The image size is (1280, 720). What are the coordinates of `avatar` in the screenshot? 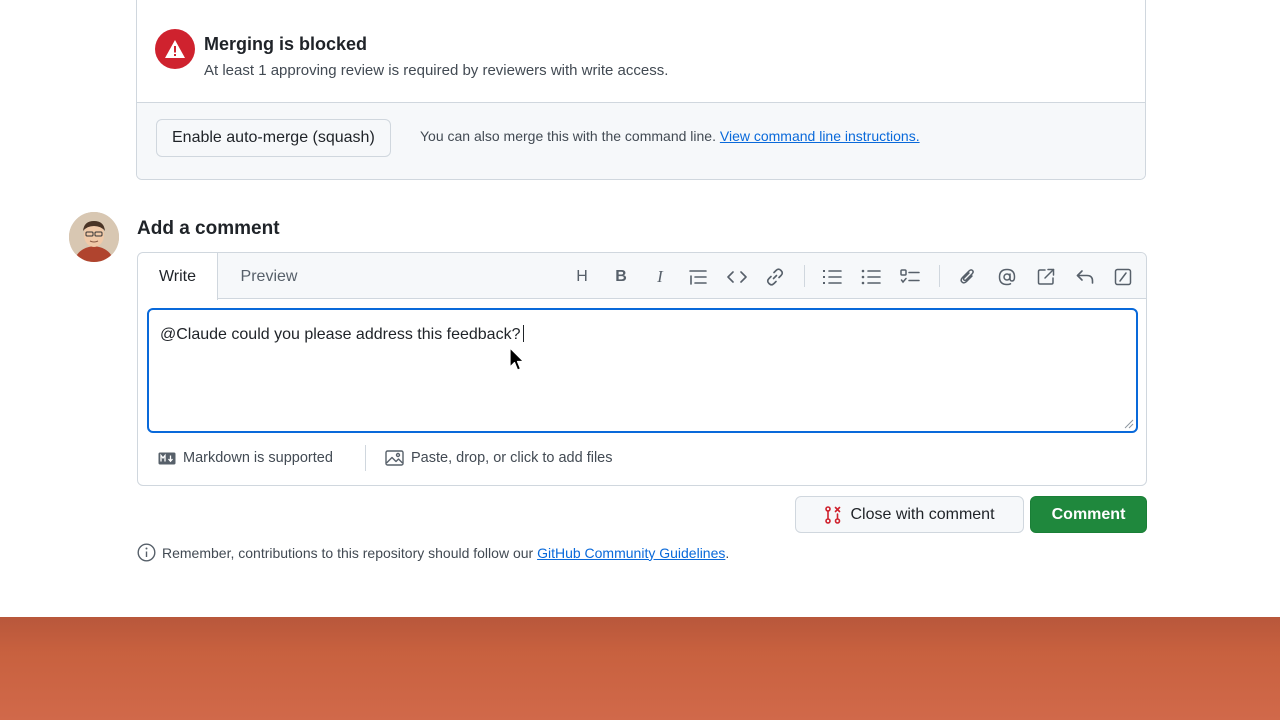 It's located at (94, 237).